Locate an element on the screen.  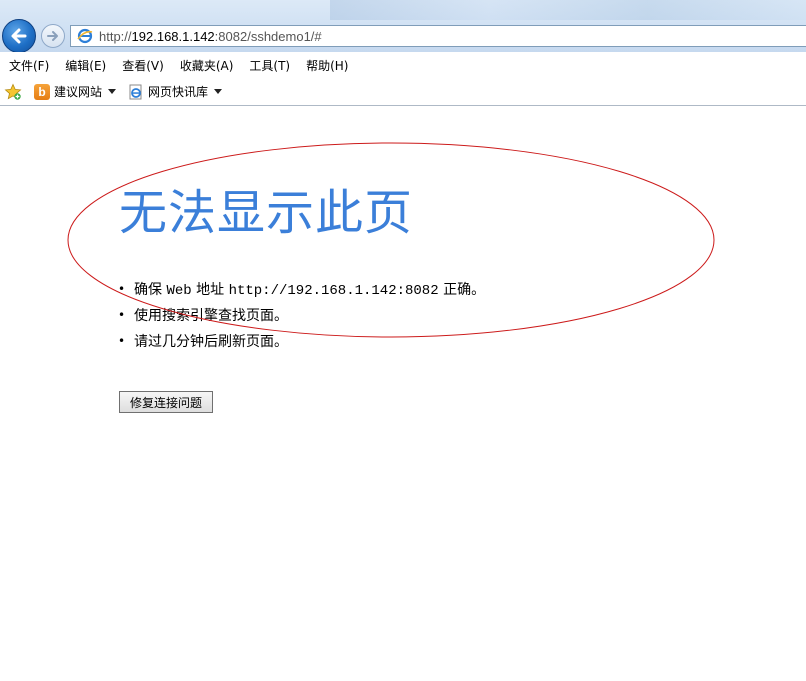
tip-text: 请过几分钟后刷新页面。 is located at coordinates (211, 342).